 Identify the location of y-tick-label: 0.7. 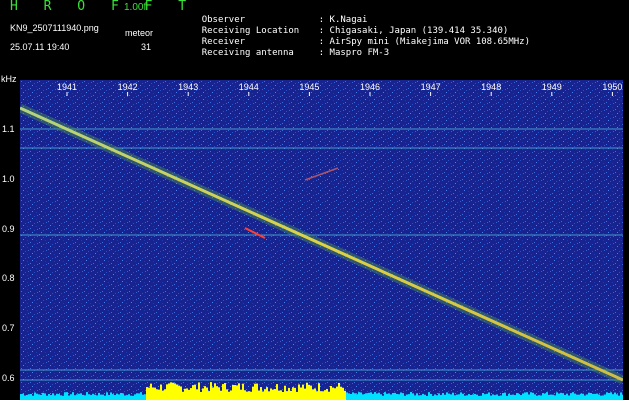
(8, 328).